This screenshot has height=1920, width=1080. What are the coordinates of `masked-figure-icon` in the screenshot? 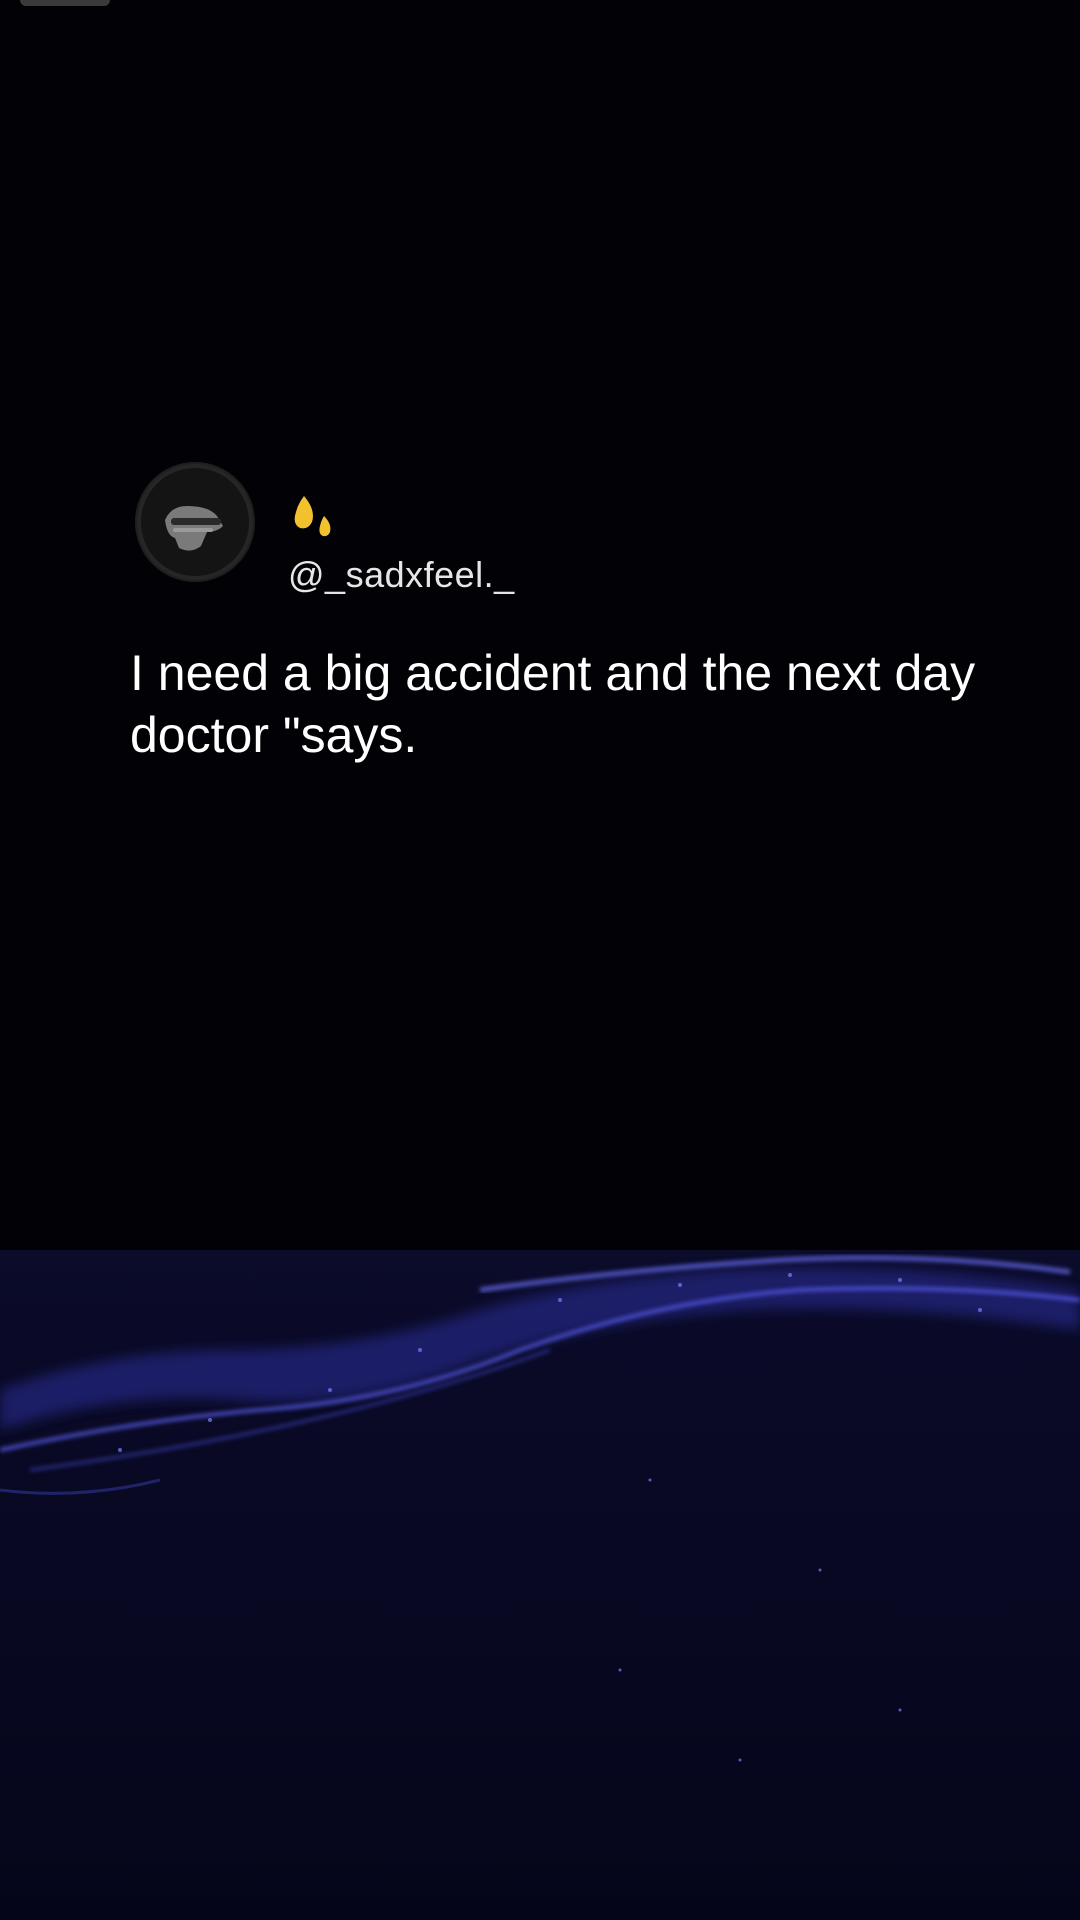 It's located at (195, 522).